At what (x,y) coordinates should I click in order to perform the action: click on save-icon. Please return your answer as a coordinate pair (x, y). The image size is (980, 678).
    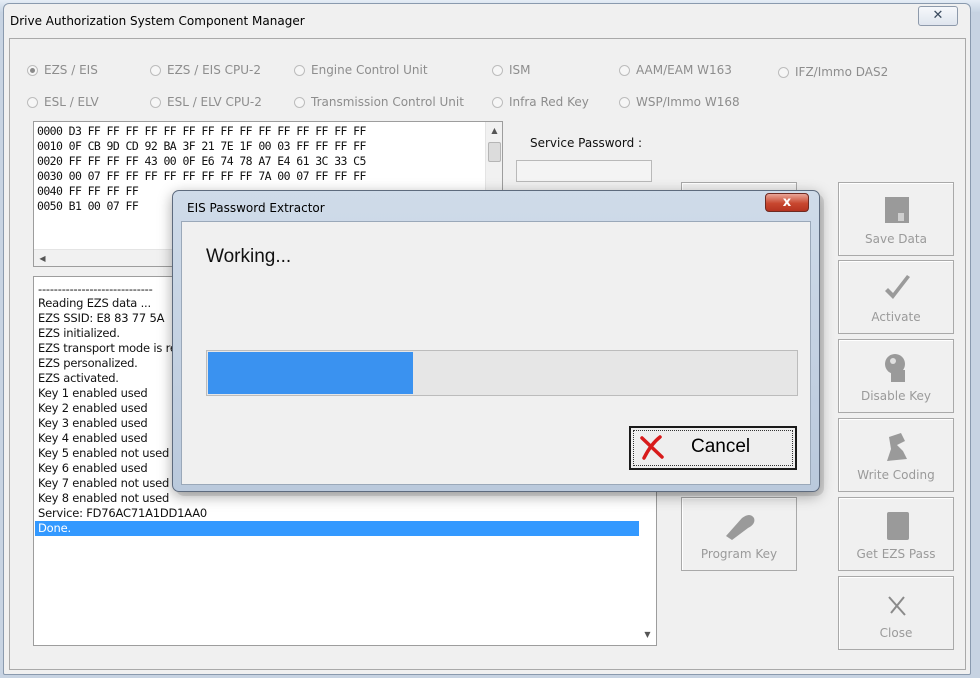
    Looking at the image, I should click on (897, 210).